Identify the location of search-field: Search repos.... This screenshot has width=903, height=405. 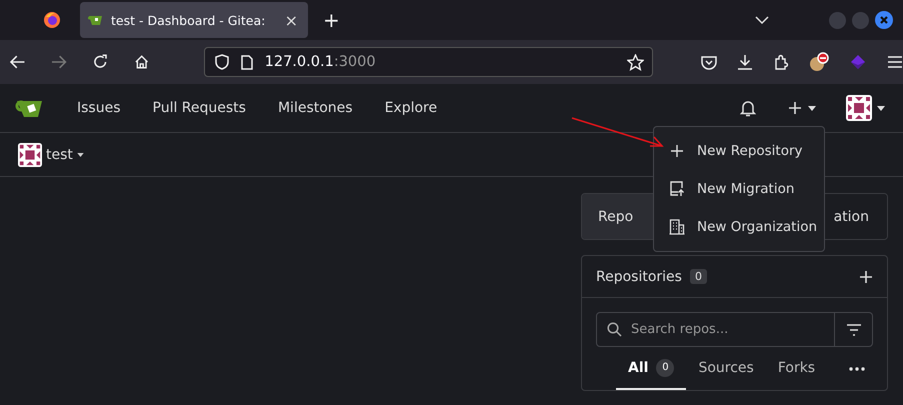
(715, 329).